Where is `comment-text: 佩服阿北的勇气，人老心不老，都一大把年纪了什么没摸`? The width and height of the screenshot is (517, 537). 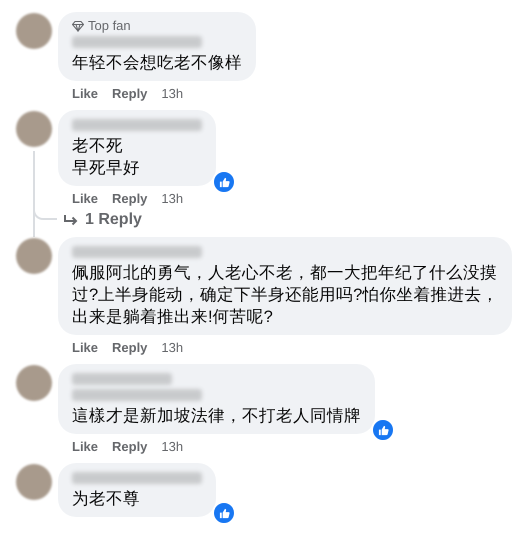 comment-text: 佩服阿北的勇气，人老心不老，都一大把年纪了什么没摸 is located at coordinates (285, 273).